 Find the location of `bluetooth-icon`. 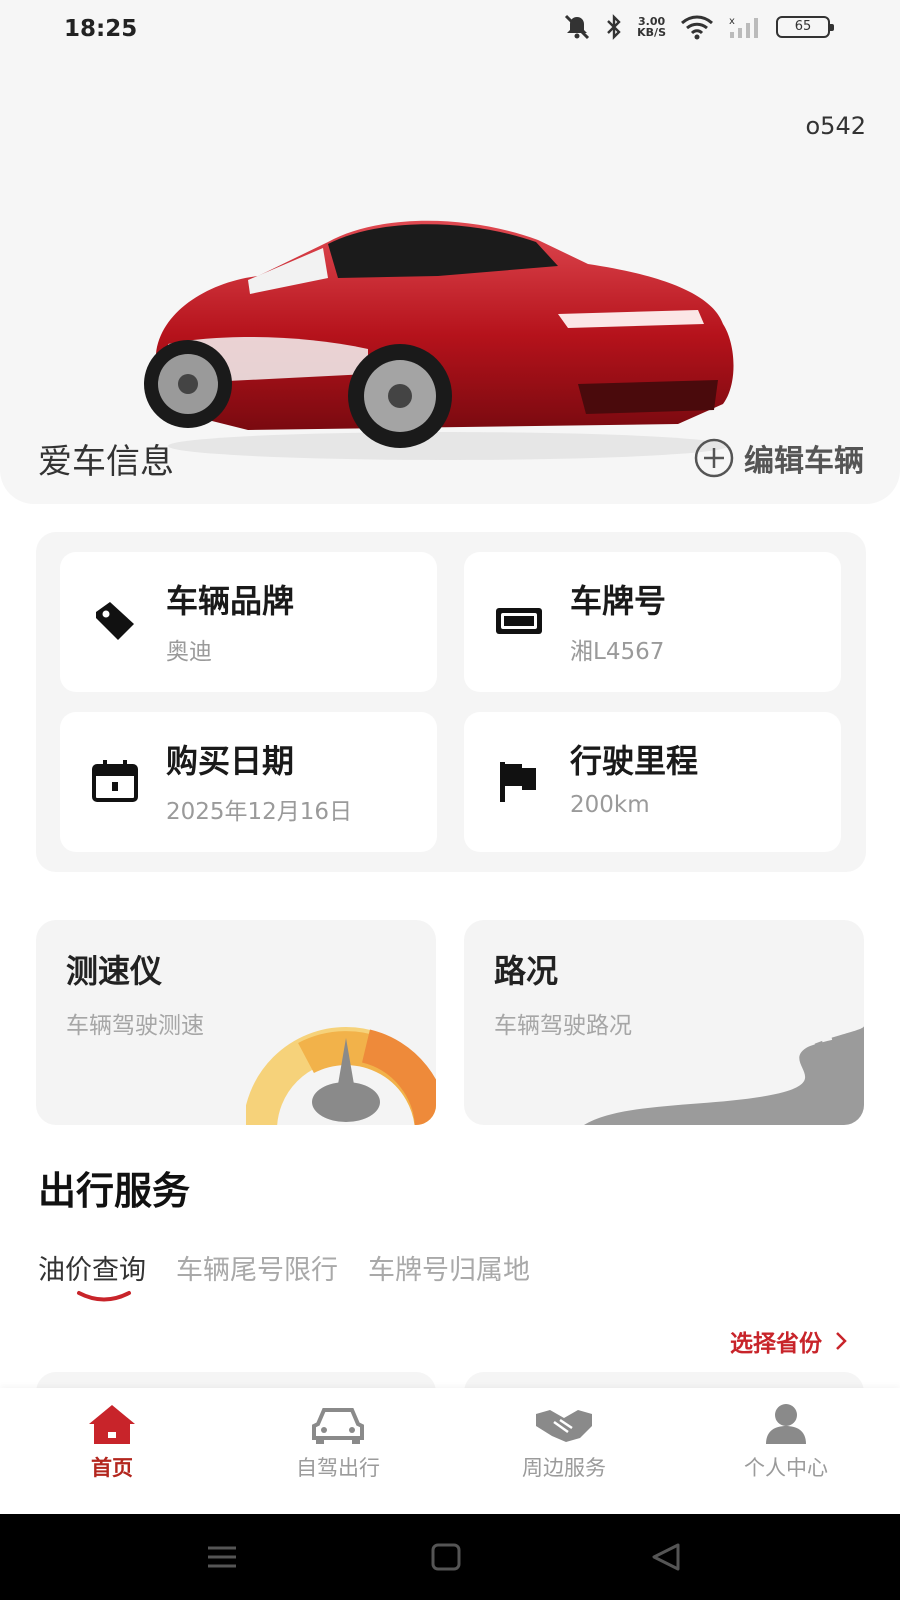

bluetooth-icon is located at coordinates (614, 27).